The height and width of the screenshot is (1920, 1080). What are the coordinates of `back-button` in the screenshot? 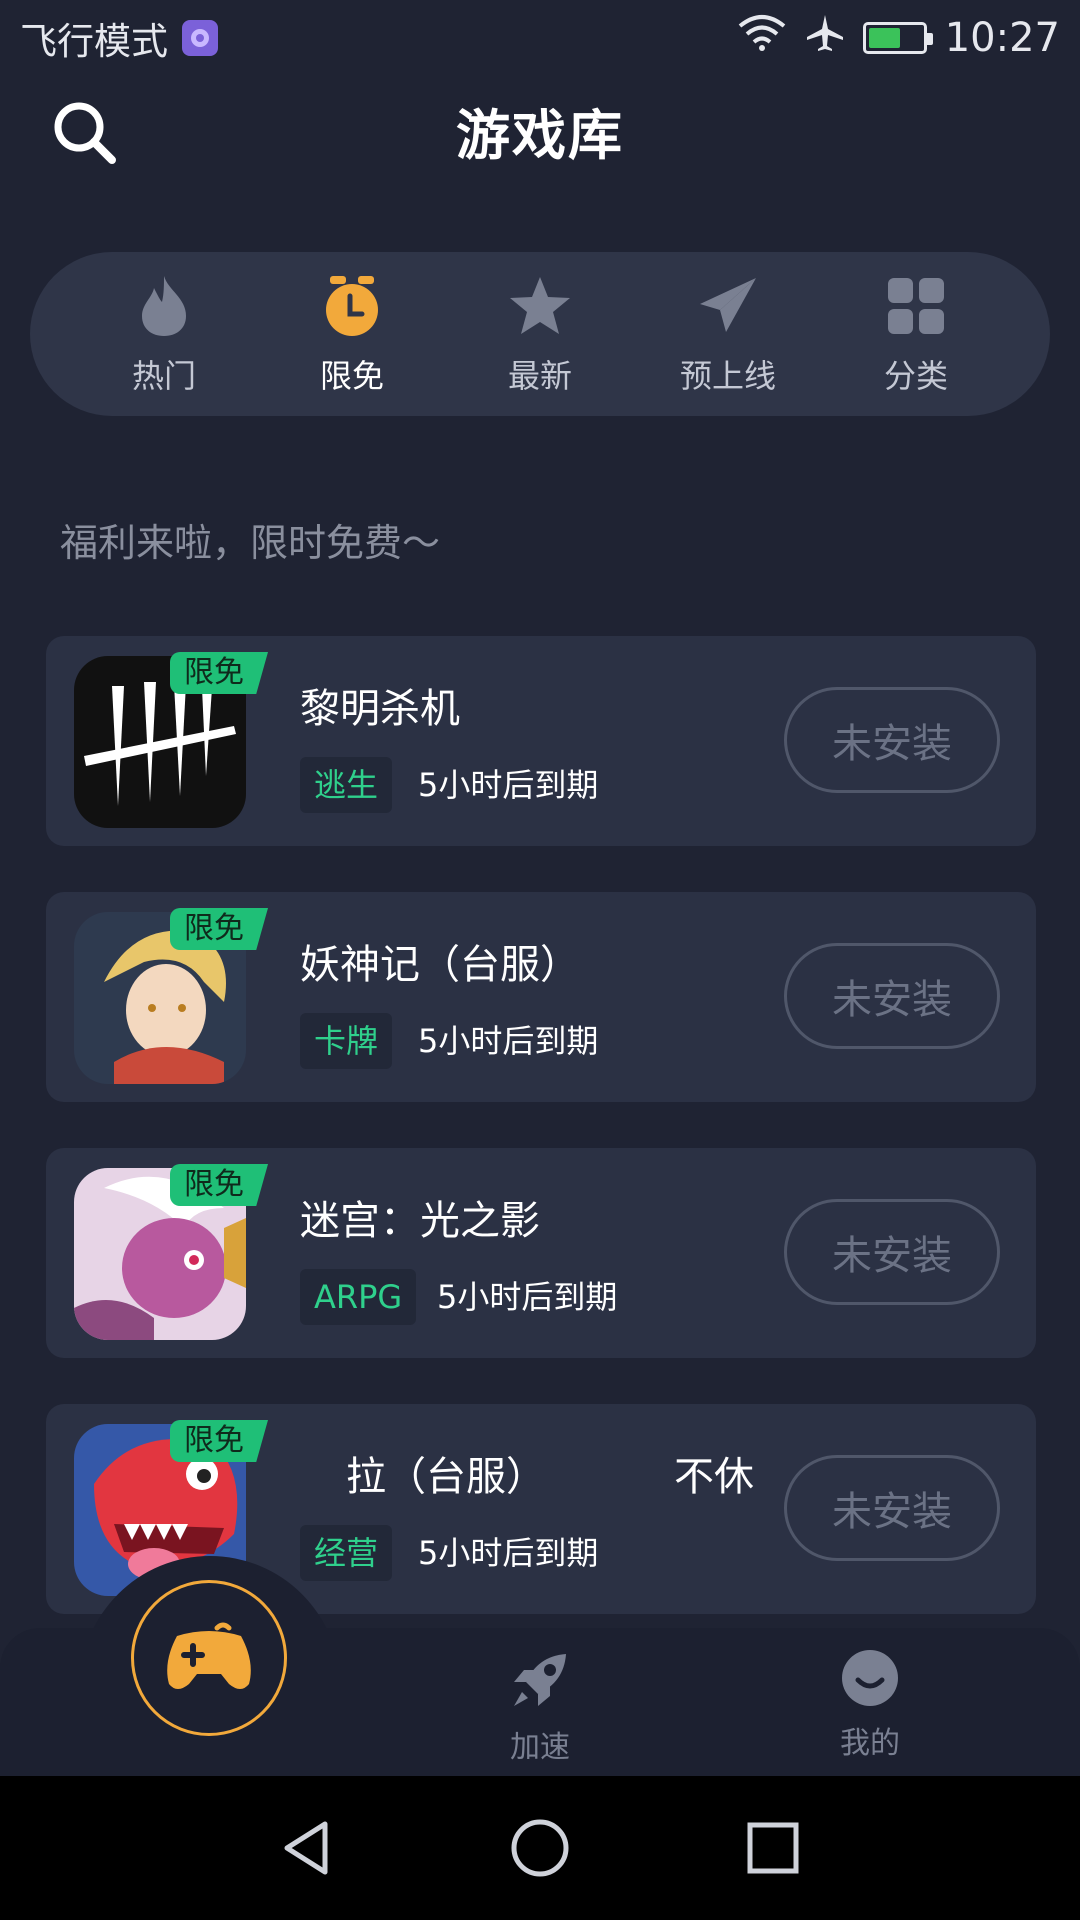 It's located at (307, 1848).